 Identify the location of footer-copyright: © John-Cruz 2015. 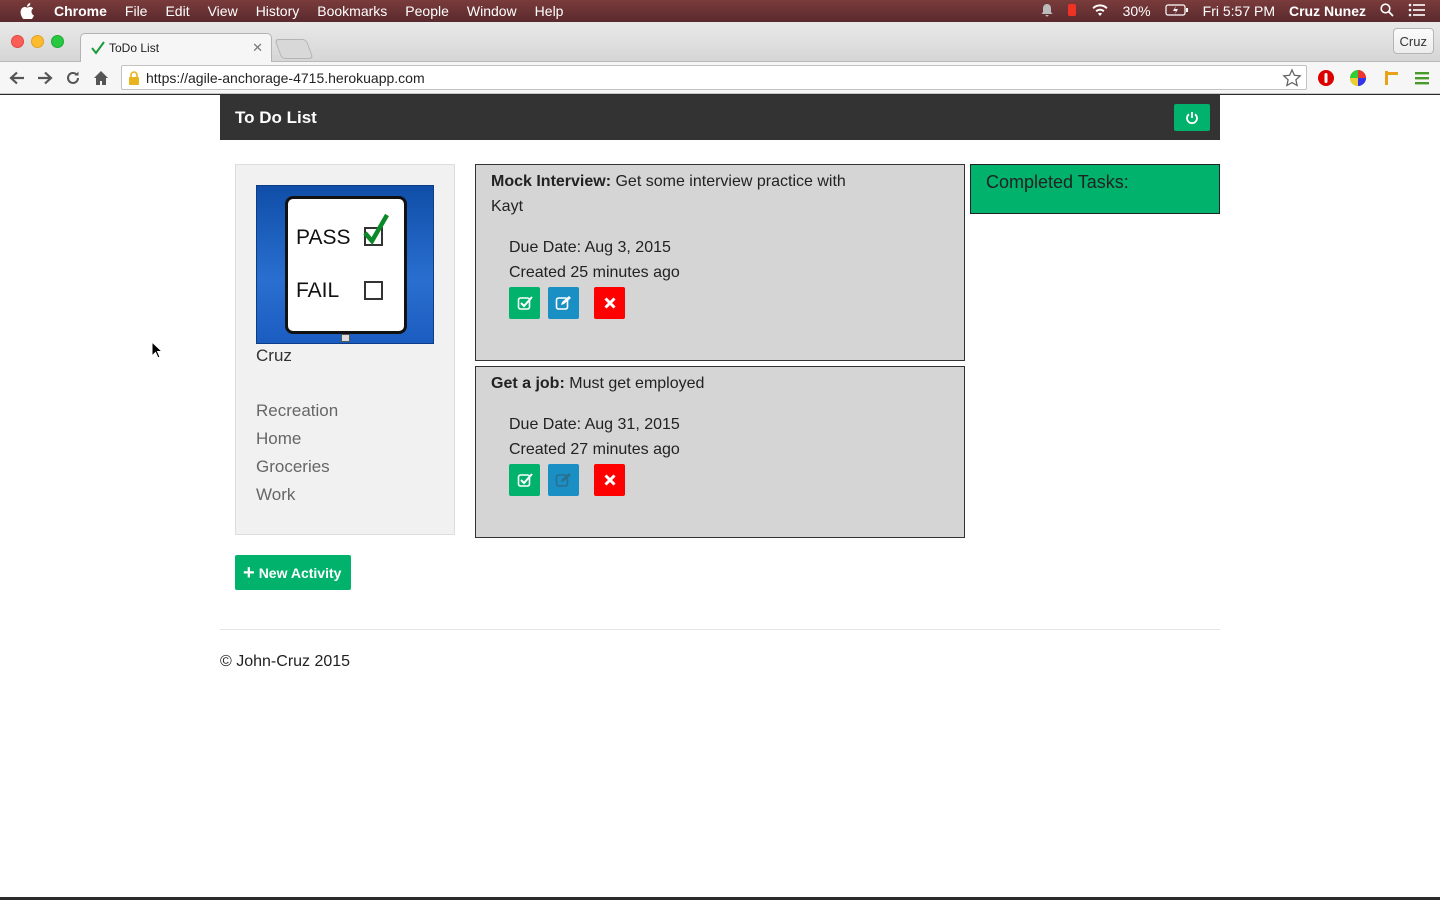
(285, 661).